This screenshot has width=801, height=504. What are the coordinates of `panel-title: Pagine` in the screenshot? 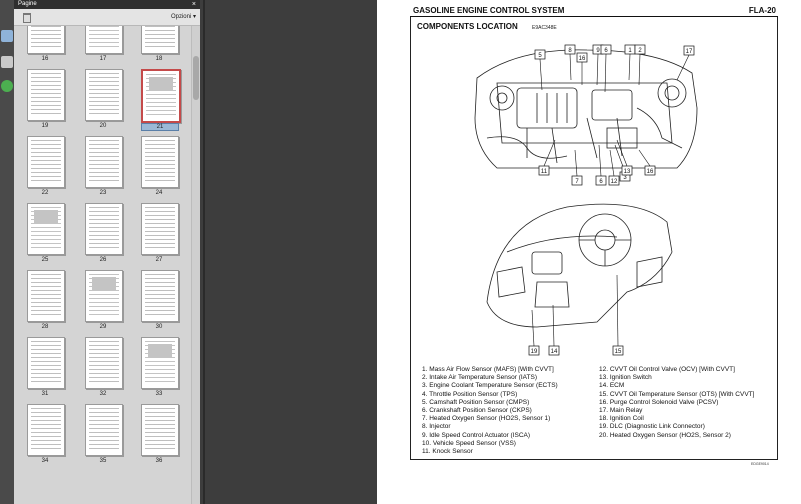 It's located at (27, 4).